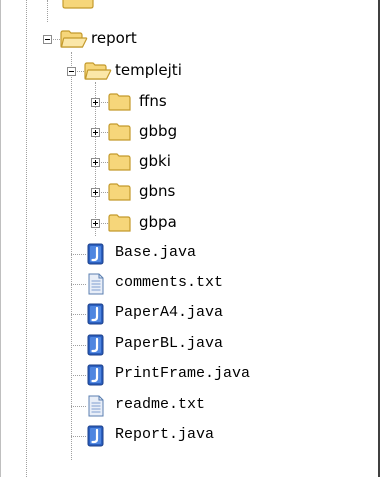  What do you see at coordinates (379, 238) in the screenshot?
I see `panel-right-border` at bounding box center [379, 238].